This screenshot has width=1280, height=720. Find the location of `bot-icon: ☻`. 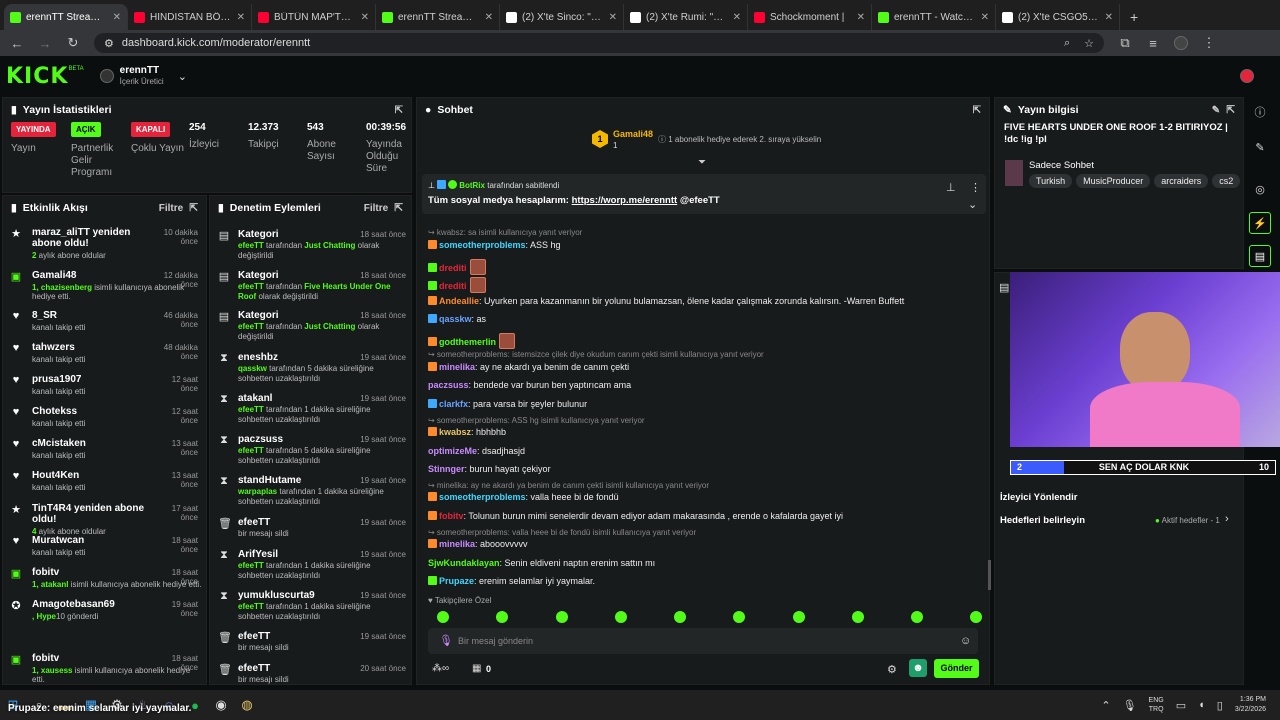

bot-icon: ☻ is located at coordinates (918, 668).